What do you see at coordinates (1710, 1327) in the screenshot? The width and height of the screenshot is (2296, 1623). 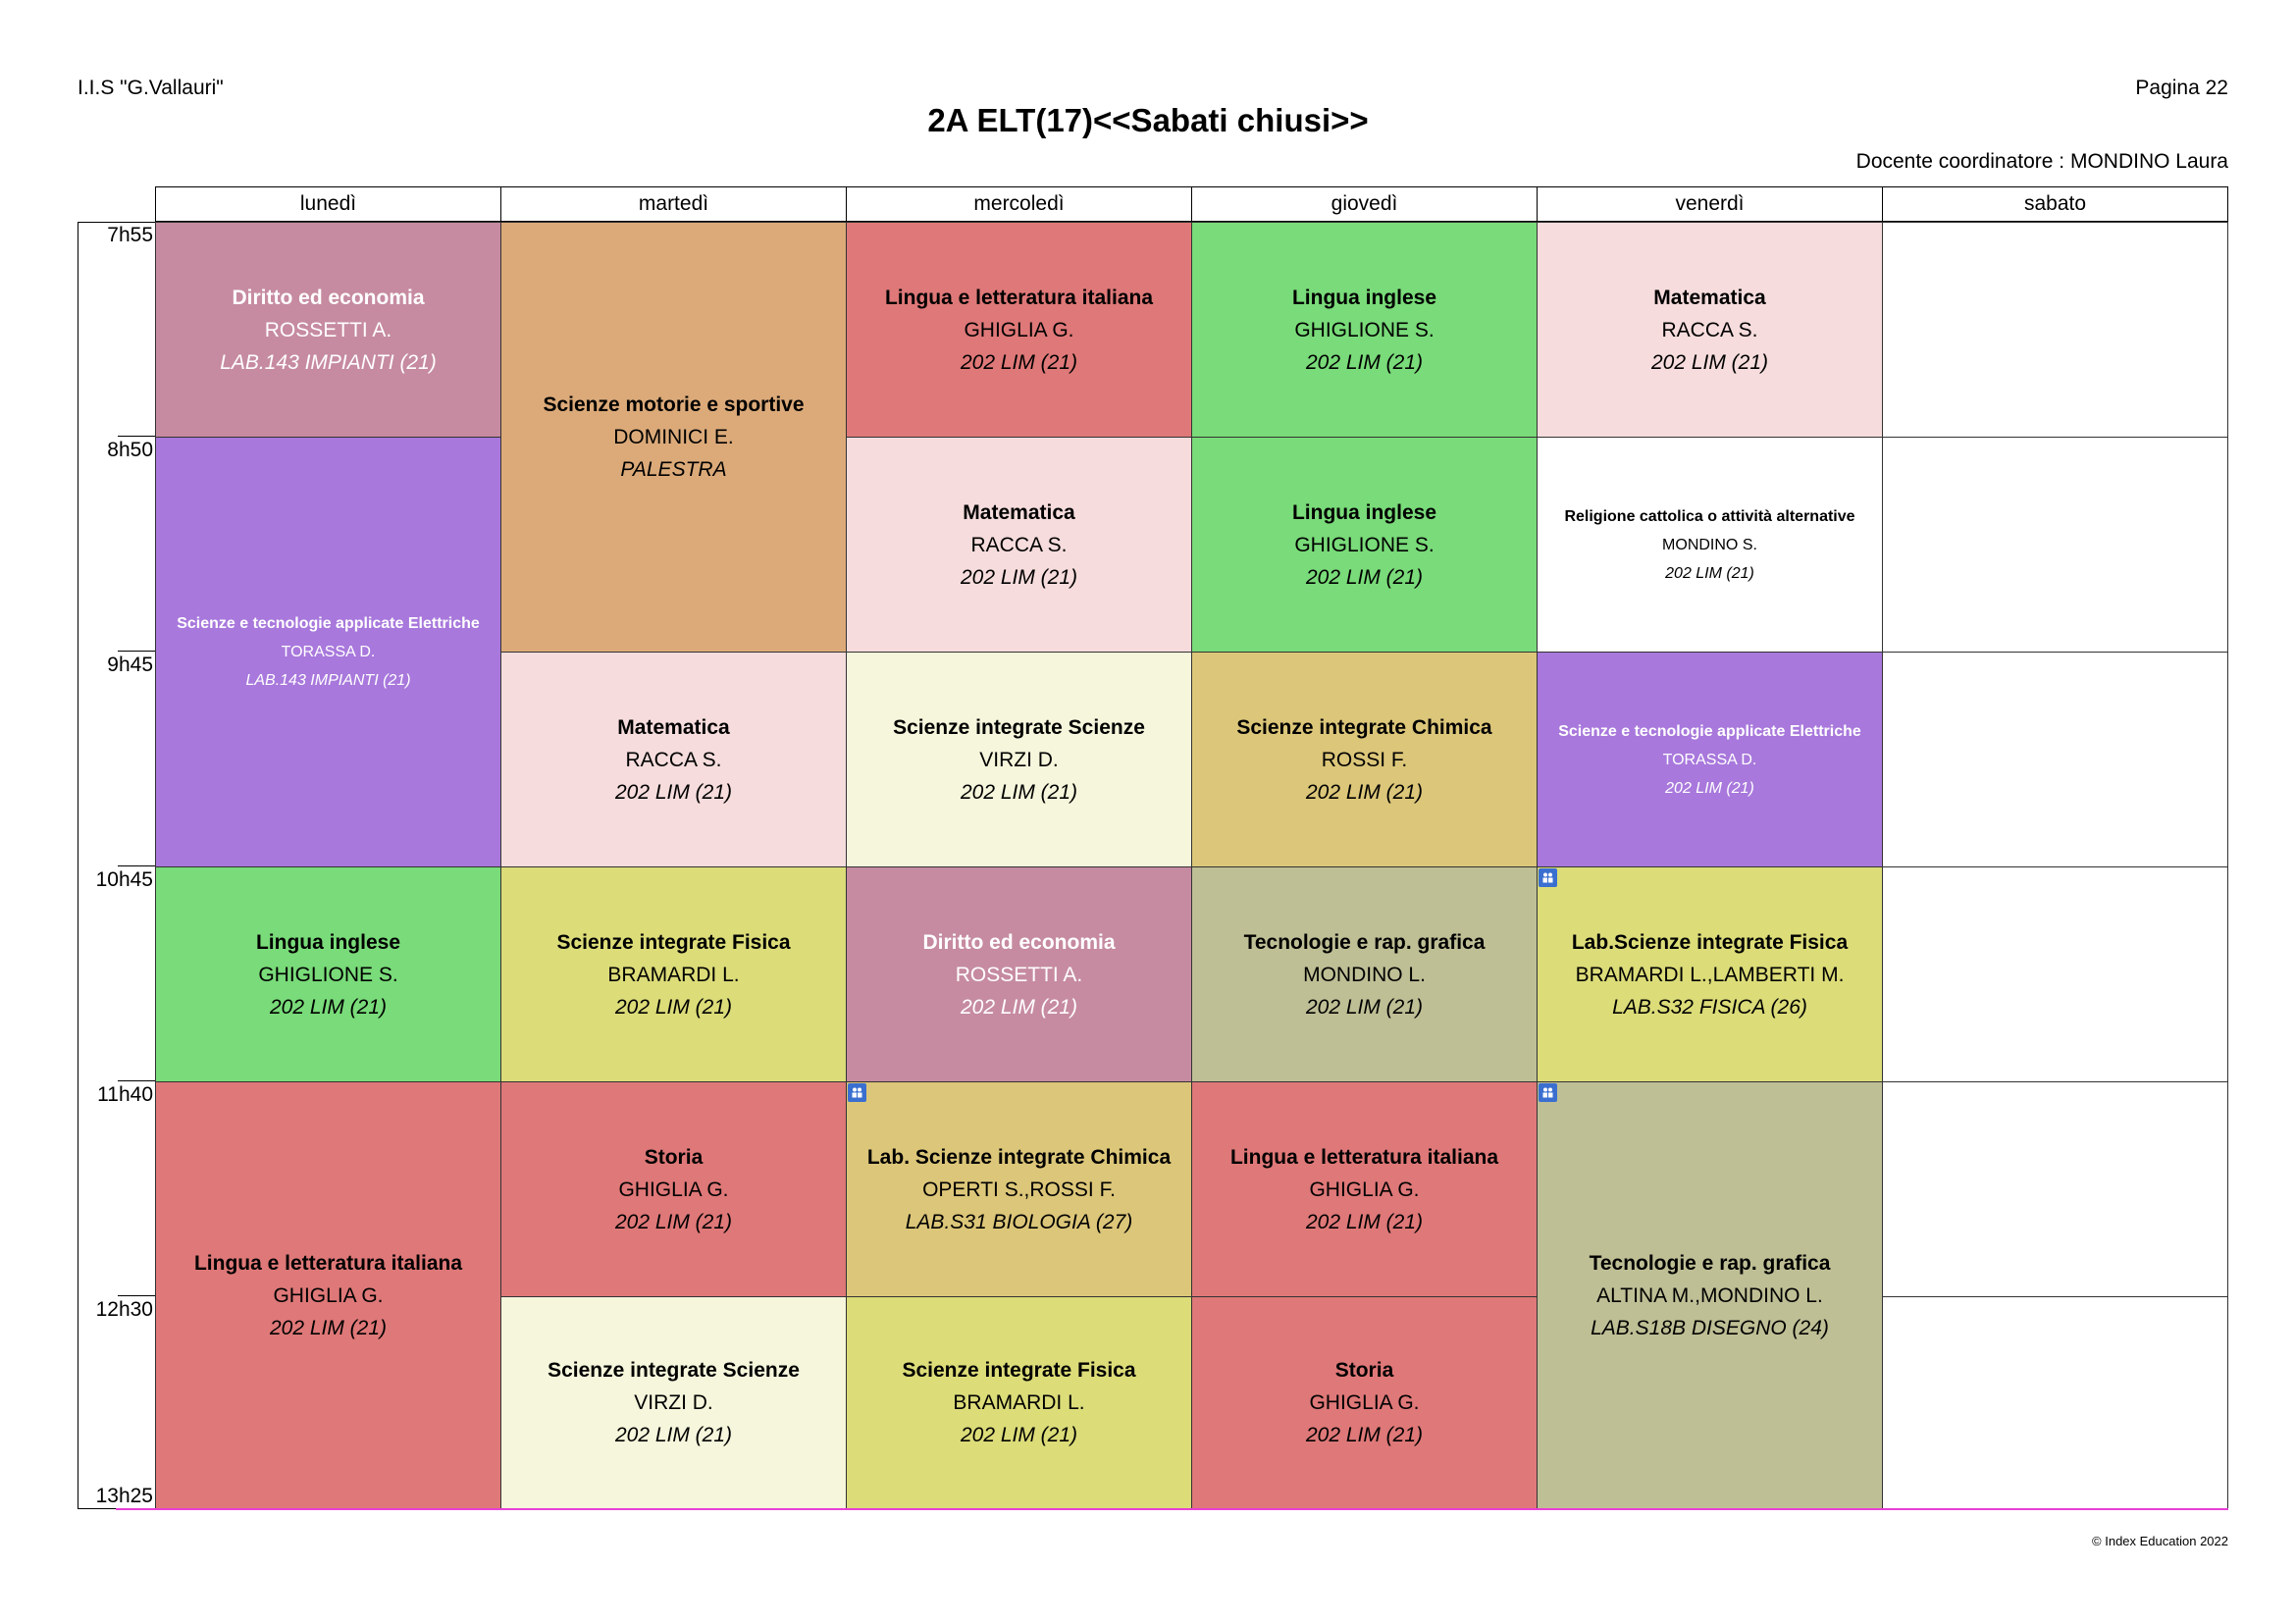 I see `lesson-room: LAB.S18B DISEGNO (24)` at bounding box center [1710, 1327].